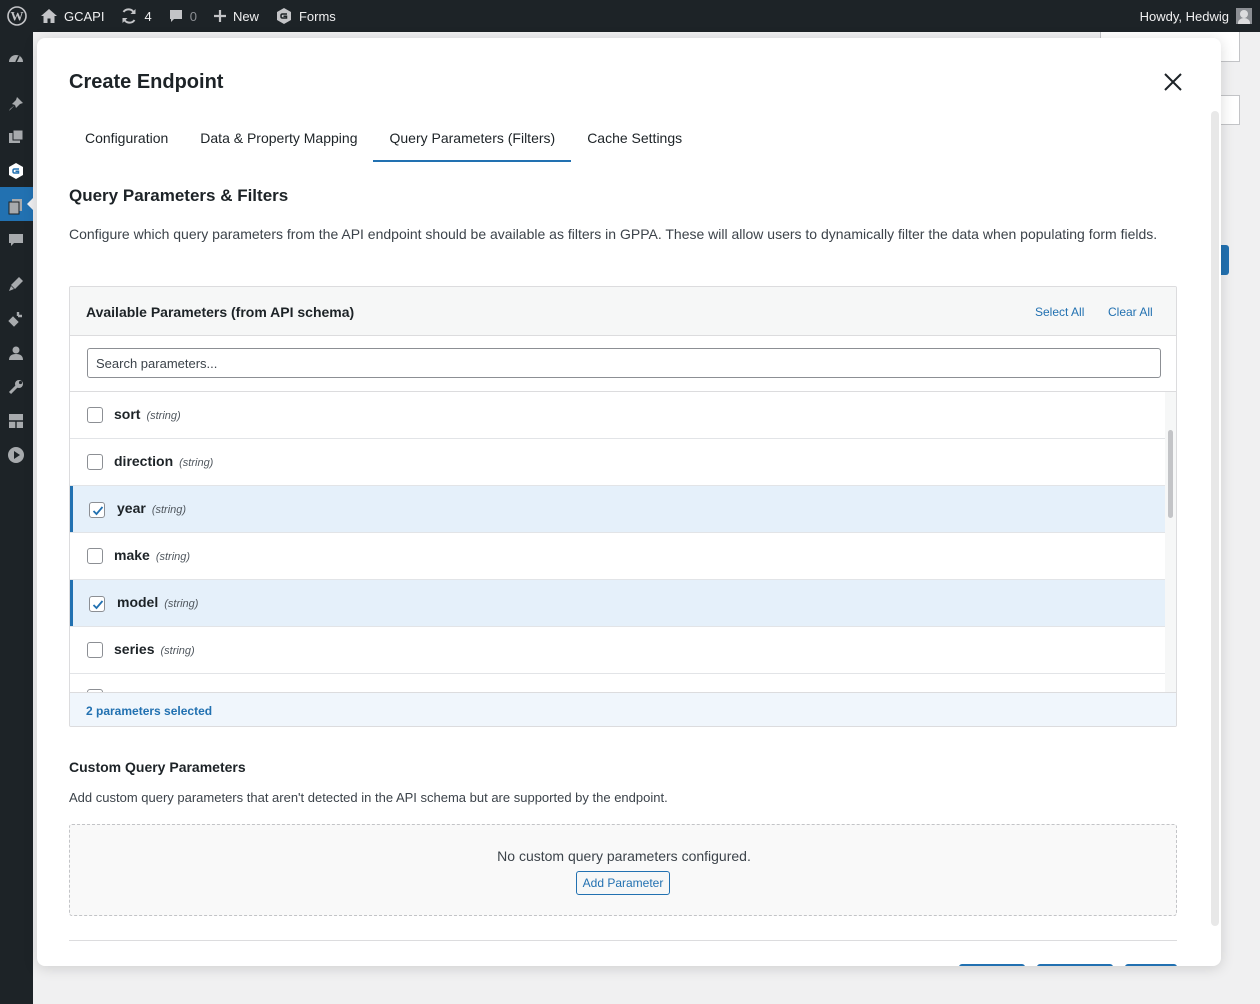  Describe the element at coordinates (617, 603) in the screenshot. I see `param-row-model: model (string)` at that location.